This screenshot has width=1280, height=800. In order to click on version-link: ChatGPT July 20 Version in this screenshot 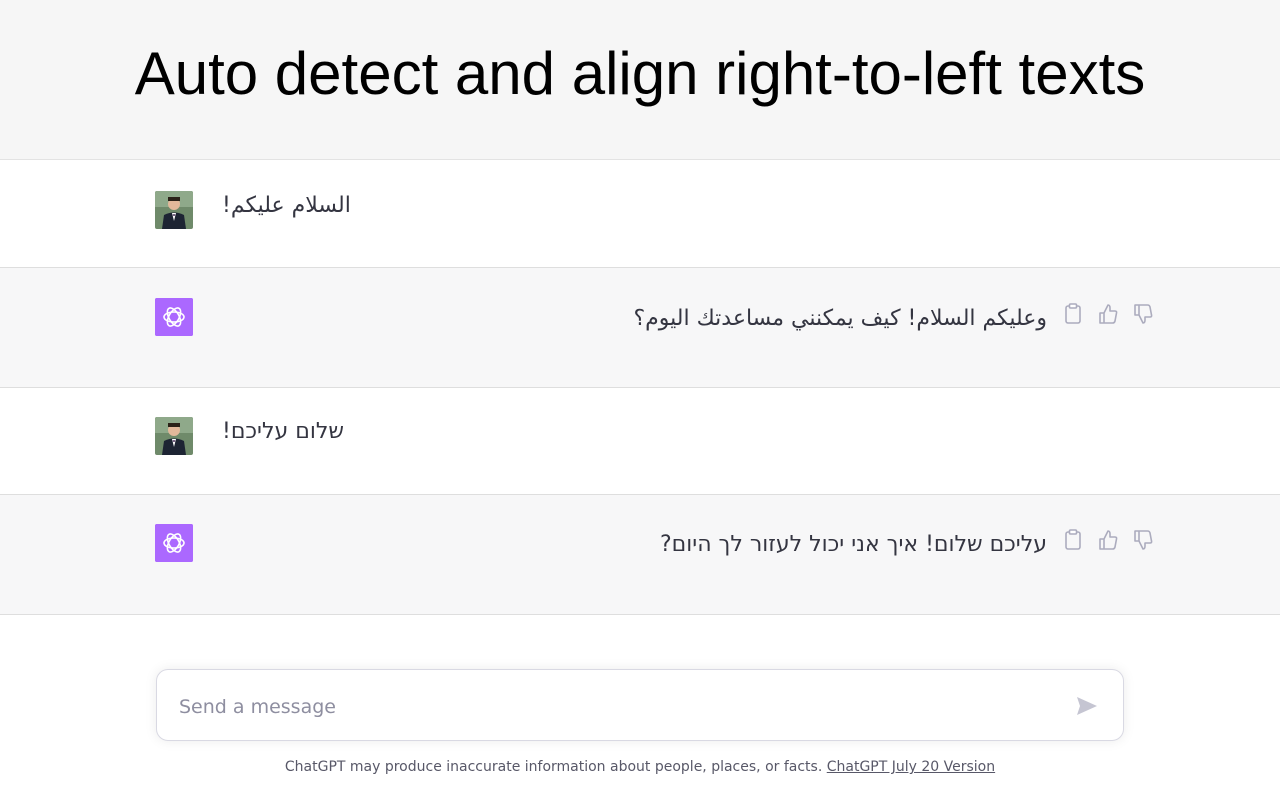, I will do `click(911, 767)`.